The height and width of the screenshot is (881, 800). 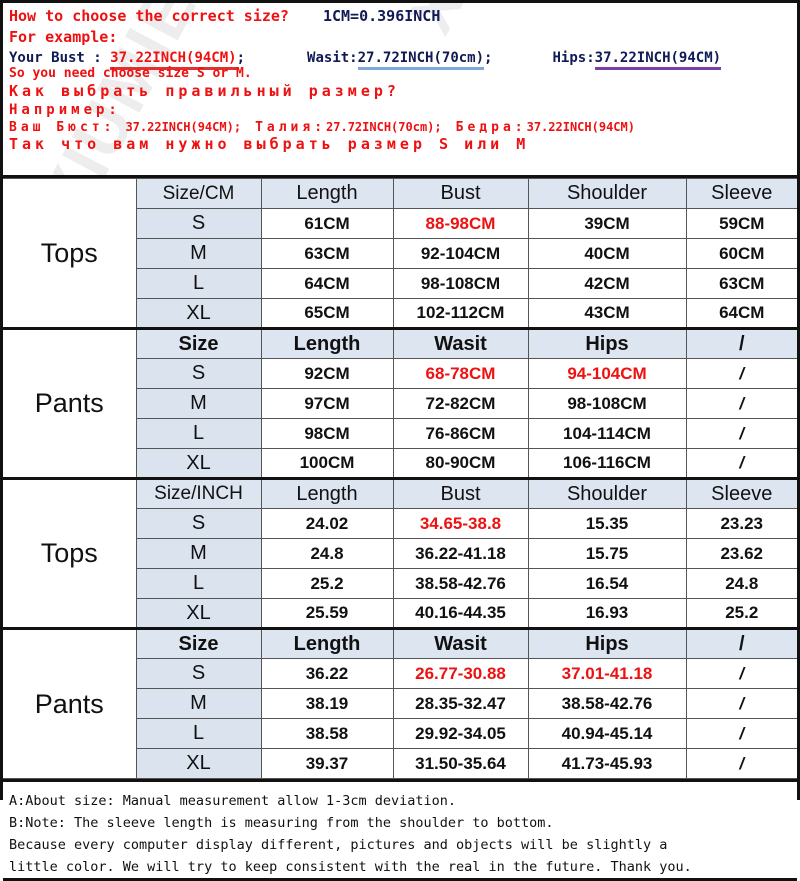 What do you see at coordinates (607, 733) in the screenshot?
I see `measurement-cell: 40.94-45.14` at bounding box center [607, 733].